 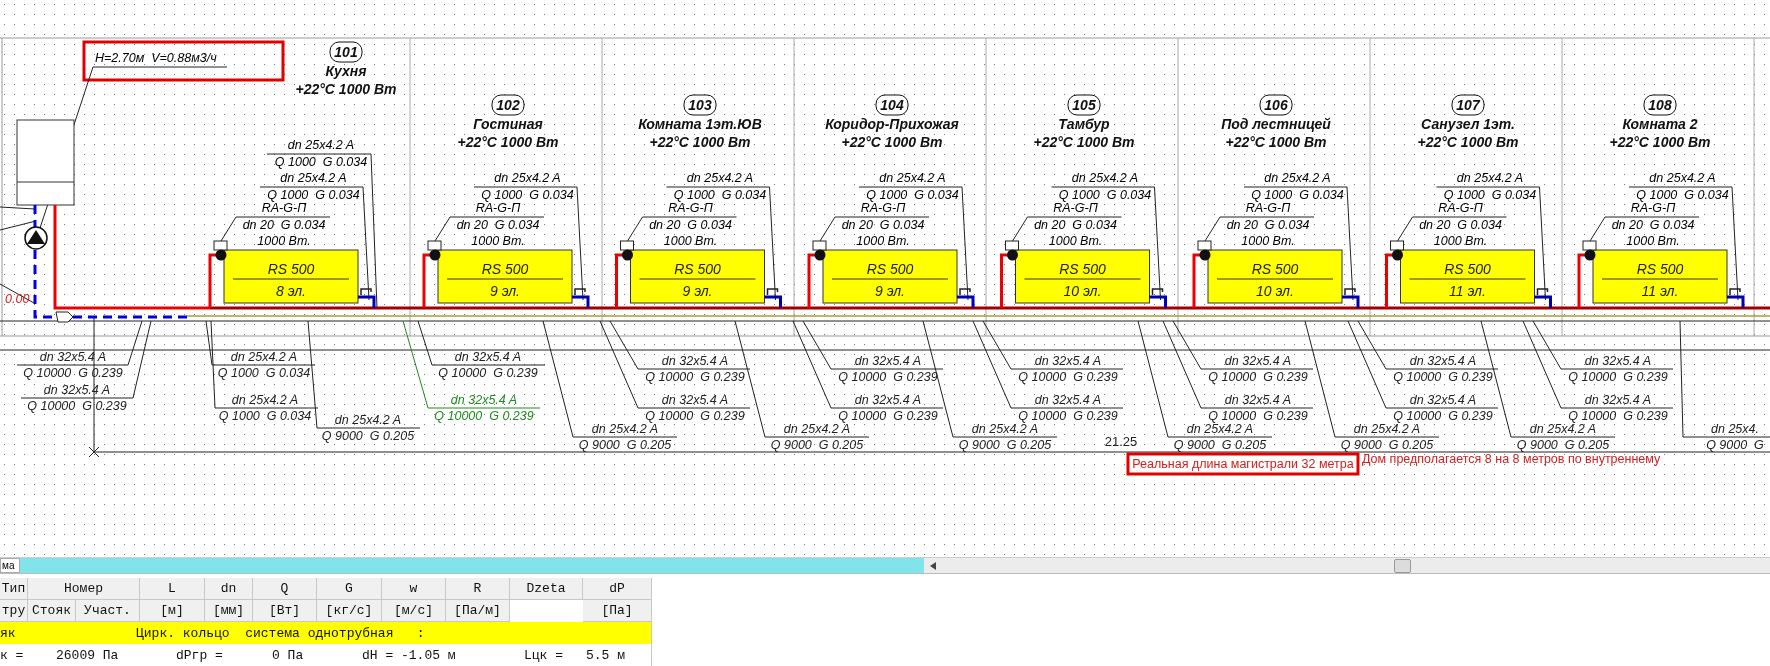 I want to click on room-name: Санузел 1эт., so click(x=1468, y=124).